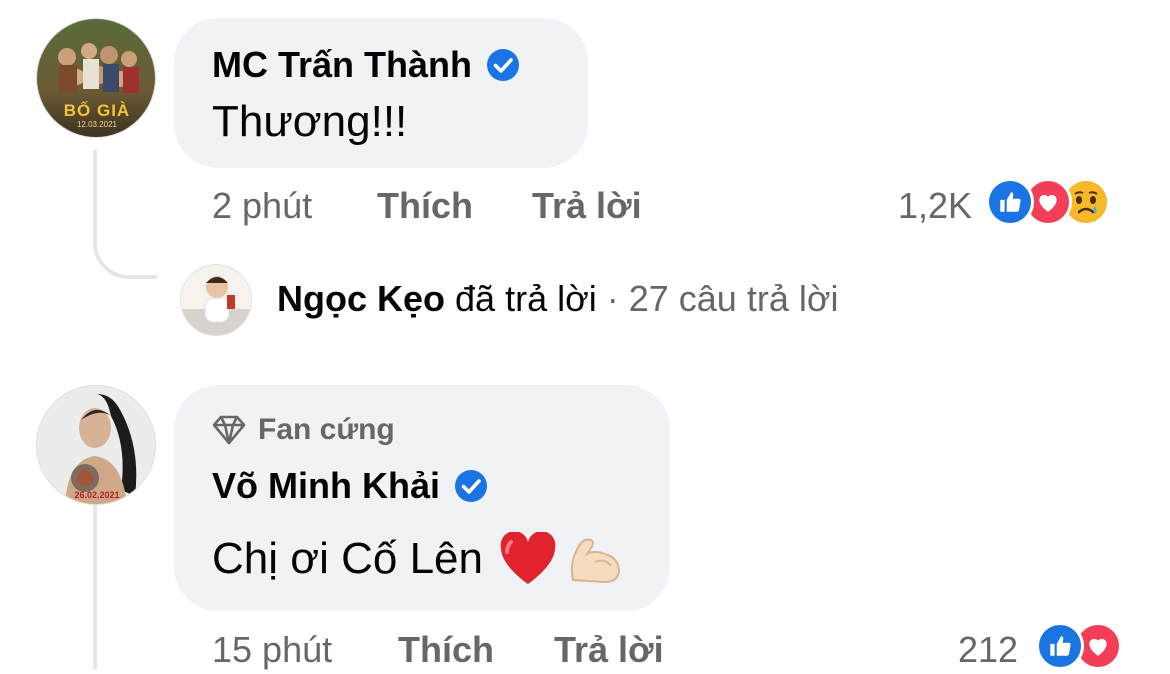 This screenshot has height=674, width=1170. I want to click on baby-photo-image, so click(216, 300).